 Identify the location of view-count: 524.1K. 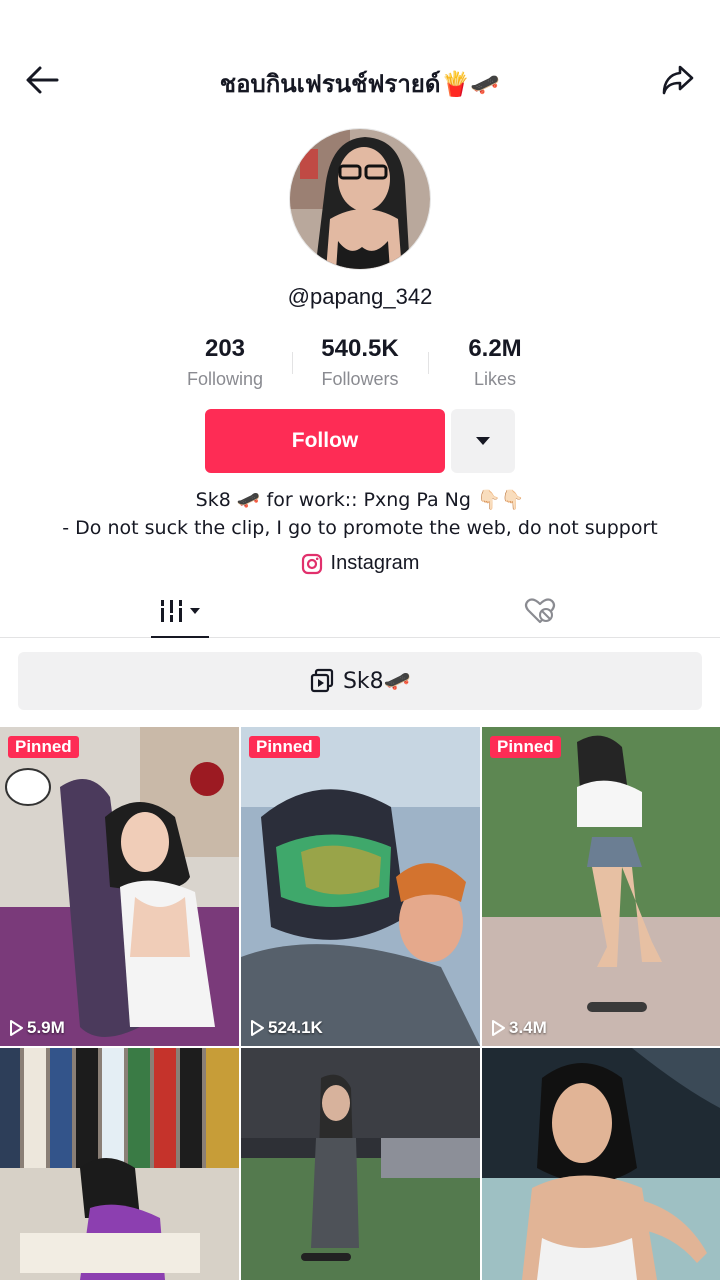
(286, 1028).